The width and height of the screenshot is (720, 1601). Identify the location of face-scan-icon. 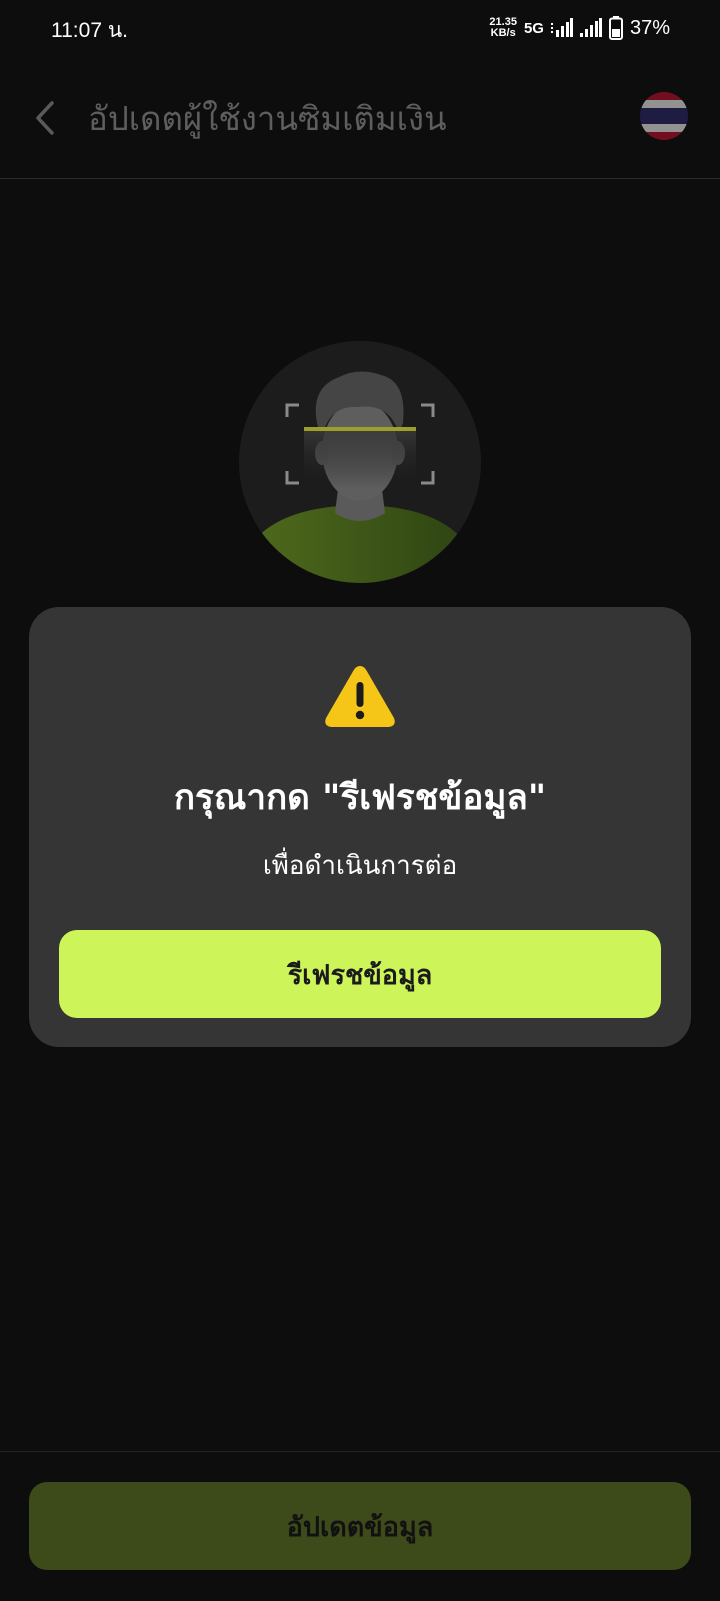
(359, 477).